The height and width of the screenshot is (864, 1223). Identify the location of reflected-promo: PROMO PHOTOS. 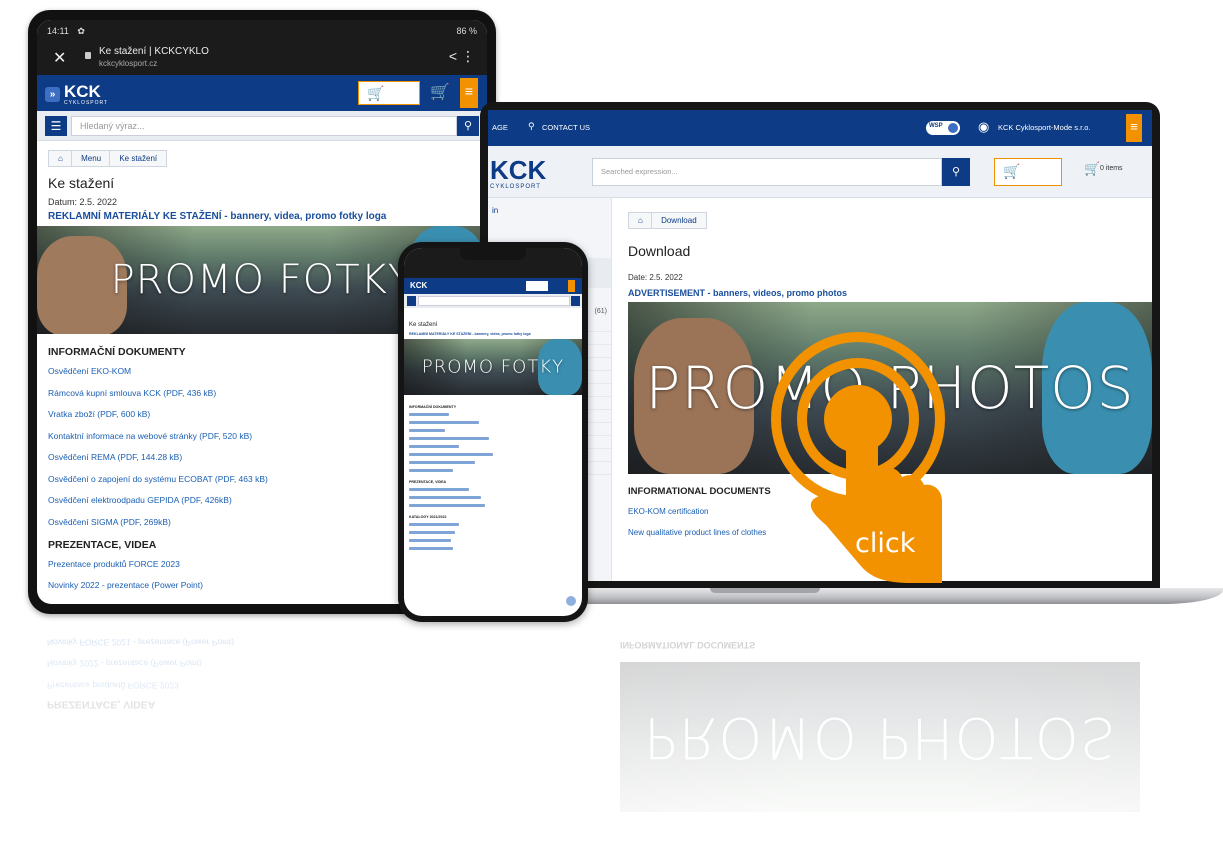
(880, 737).